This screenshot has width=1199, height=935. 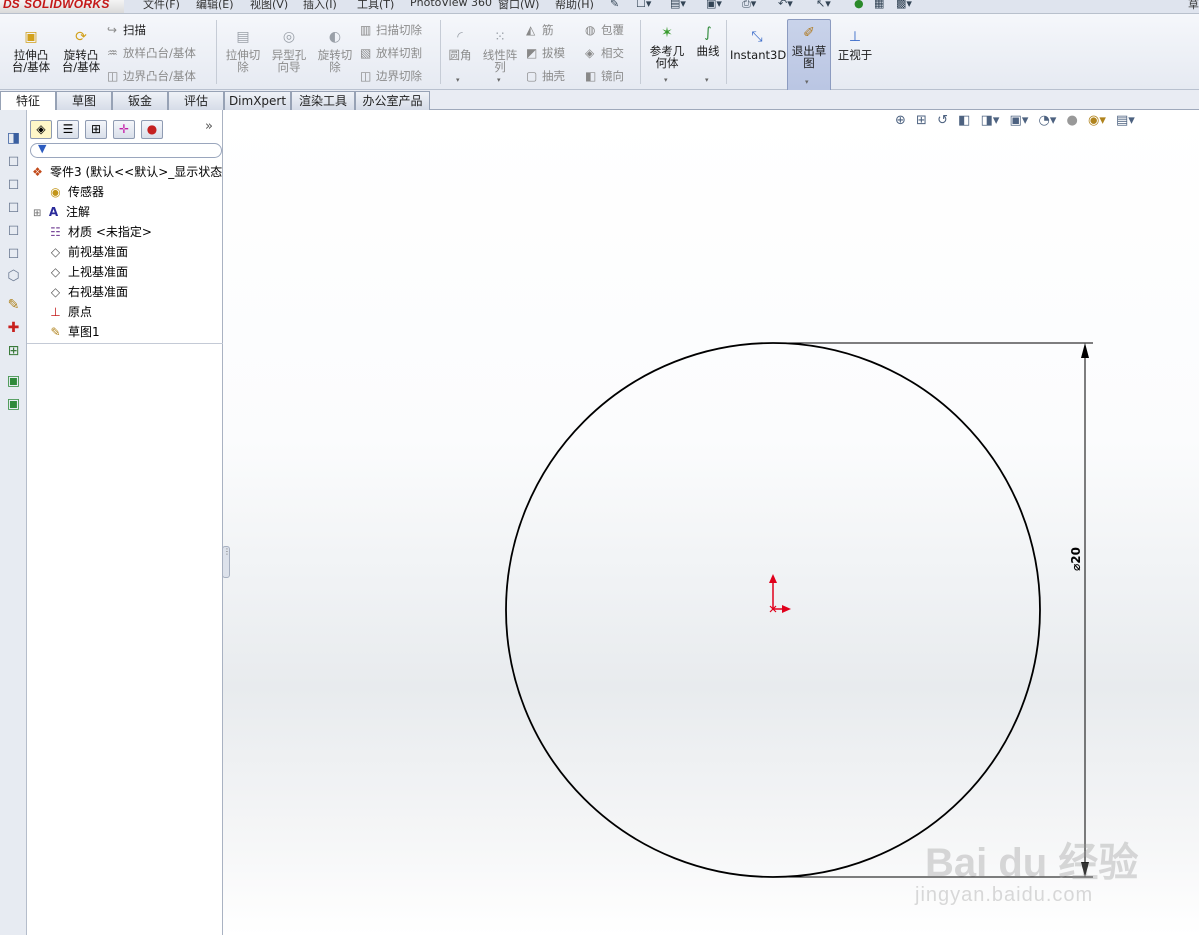 What do you see at coordinates (126, 30) in the screenshot?
I see `sweep-button: ↪ 扫描` at bounding box center [126, 30].